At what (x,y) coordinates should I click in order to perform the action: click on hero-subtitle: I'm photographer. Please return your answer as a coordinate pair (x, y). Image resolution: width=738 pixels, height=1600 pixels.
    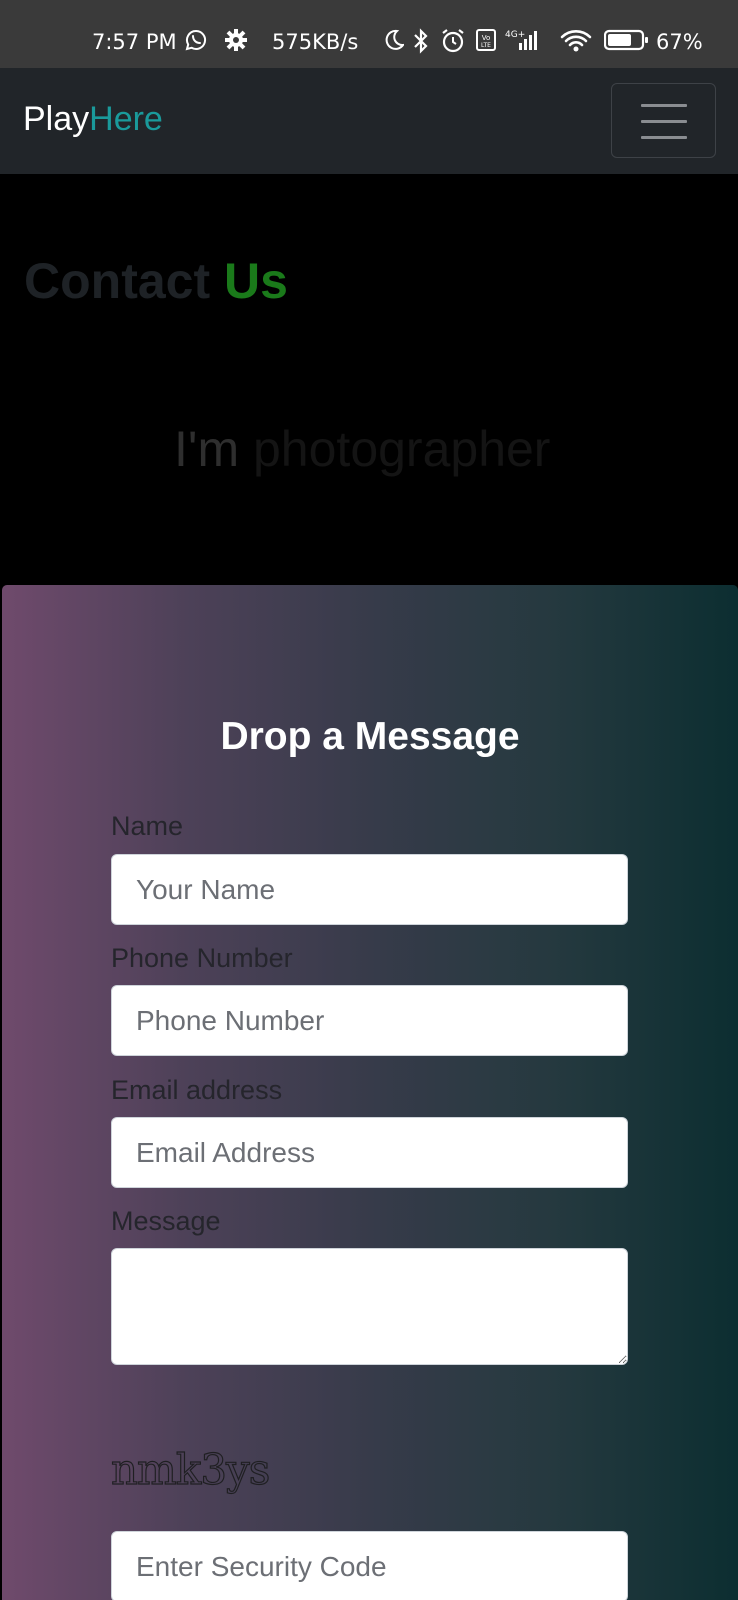
    Looking at the image, I should click on (362, 449).